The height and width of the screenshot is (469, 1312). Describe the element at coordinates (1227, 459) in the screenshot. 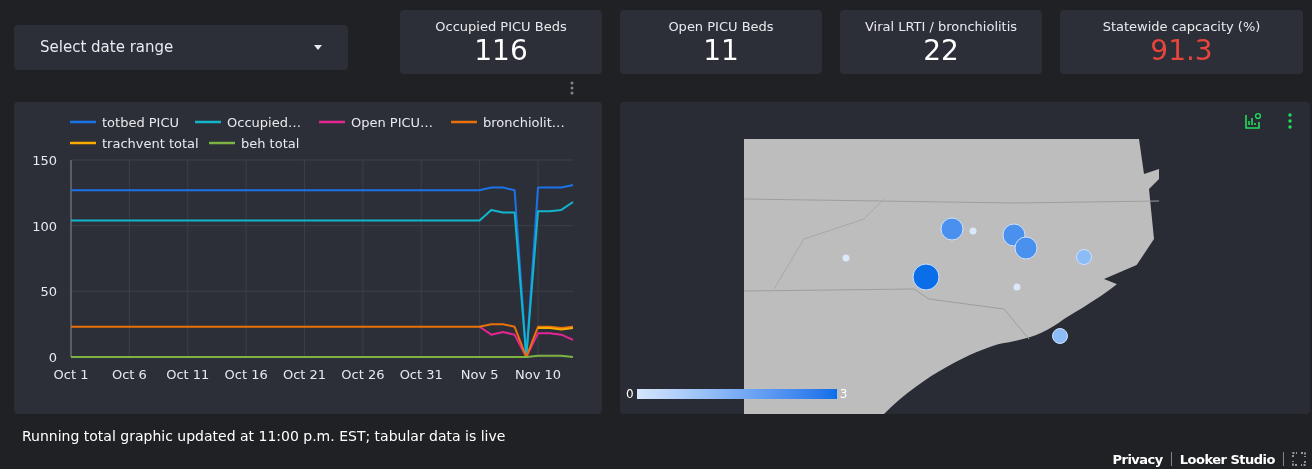

I see `footer-link: Looker Studio` at that location.